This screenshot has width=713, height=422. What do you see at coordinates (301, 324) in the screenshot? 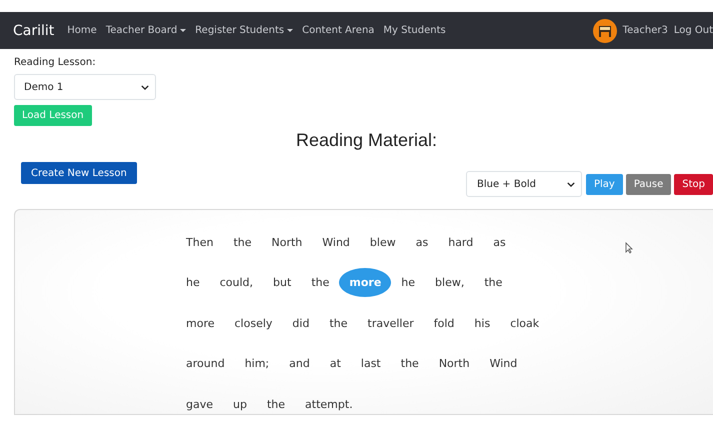
I see `word: did` at bounding box center [301, 324].